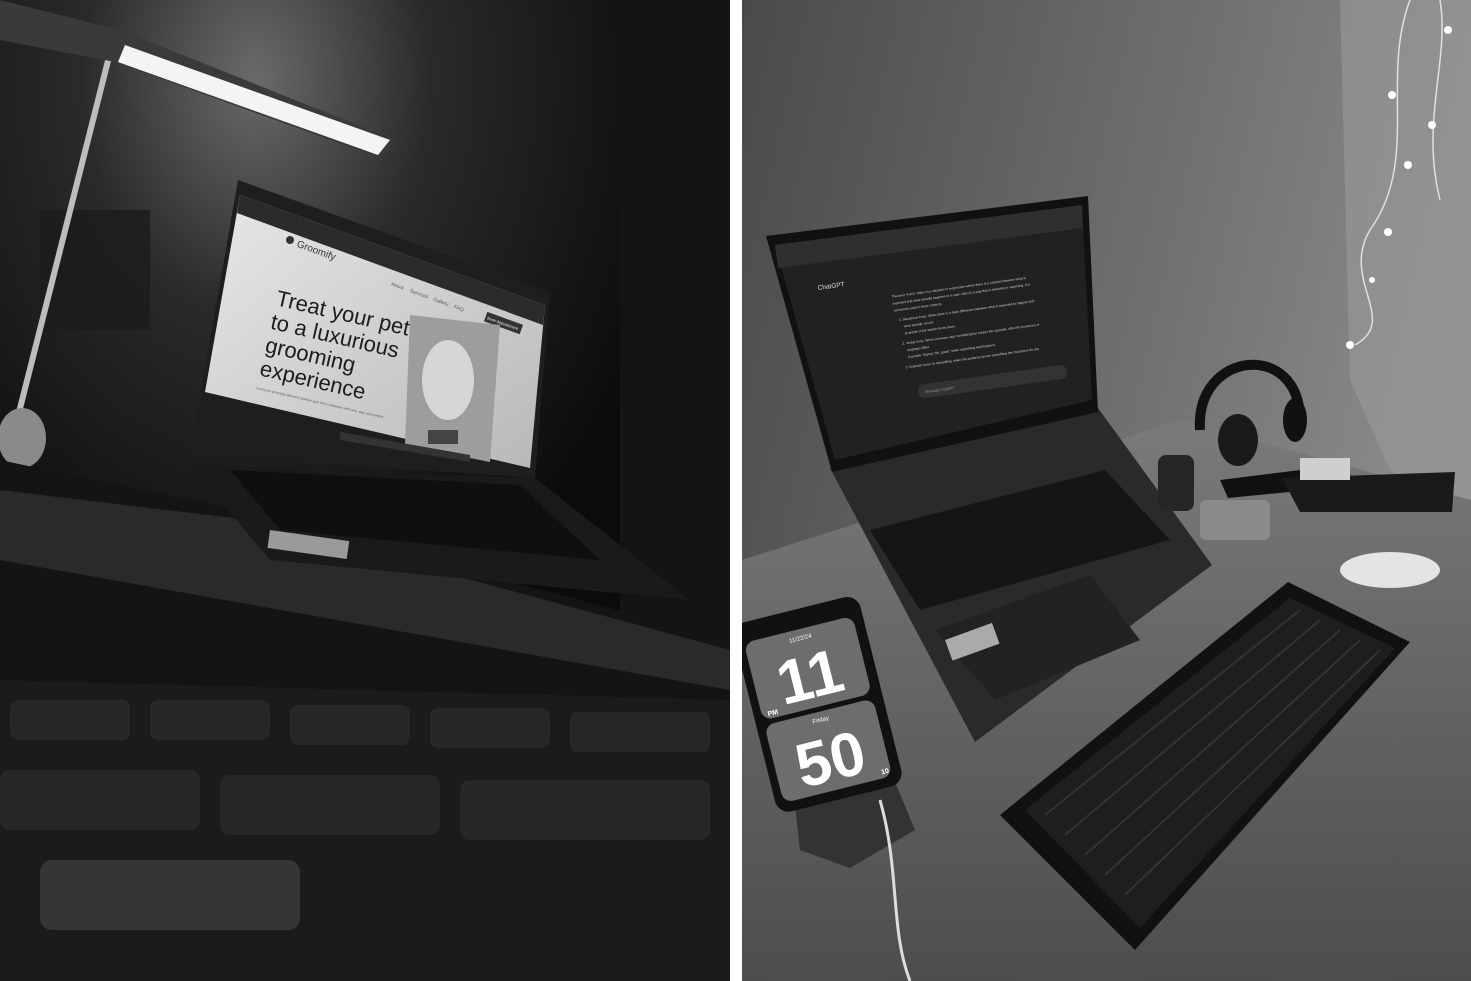  What do you see at coordinates (448, 380) in the screenshot?
I see `poodle-image` at bounding box center [448, 380].